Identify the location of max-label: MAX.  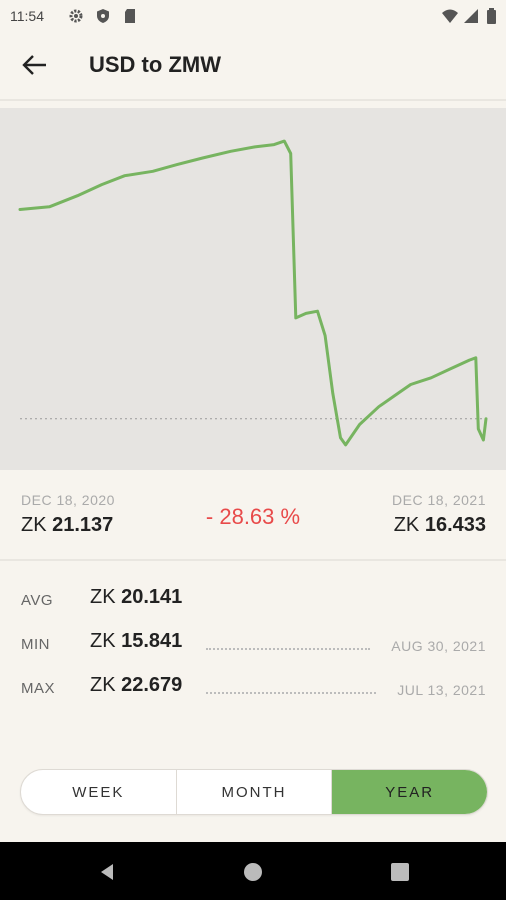
(38, 688).